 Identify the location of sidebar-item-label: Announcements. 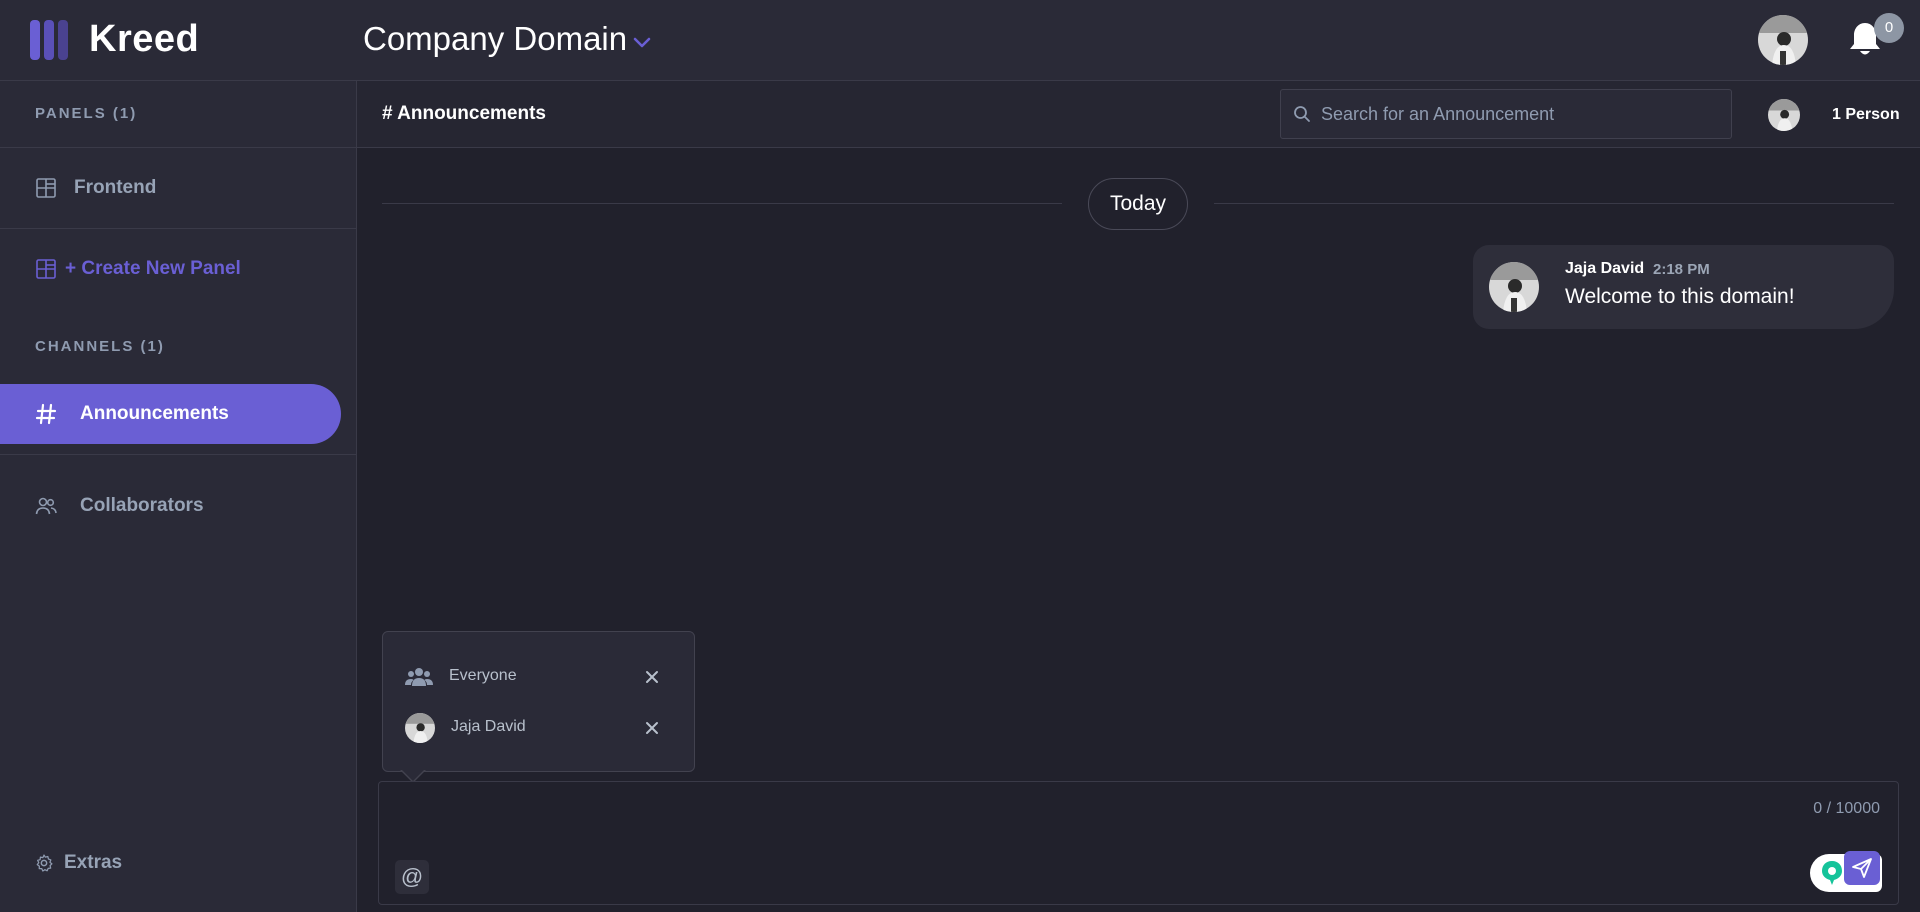
(154, 413).